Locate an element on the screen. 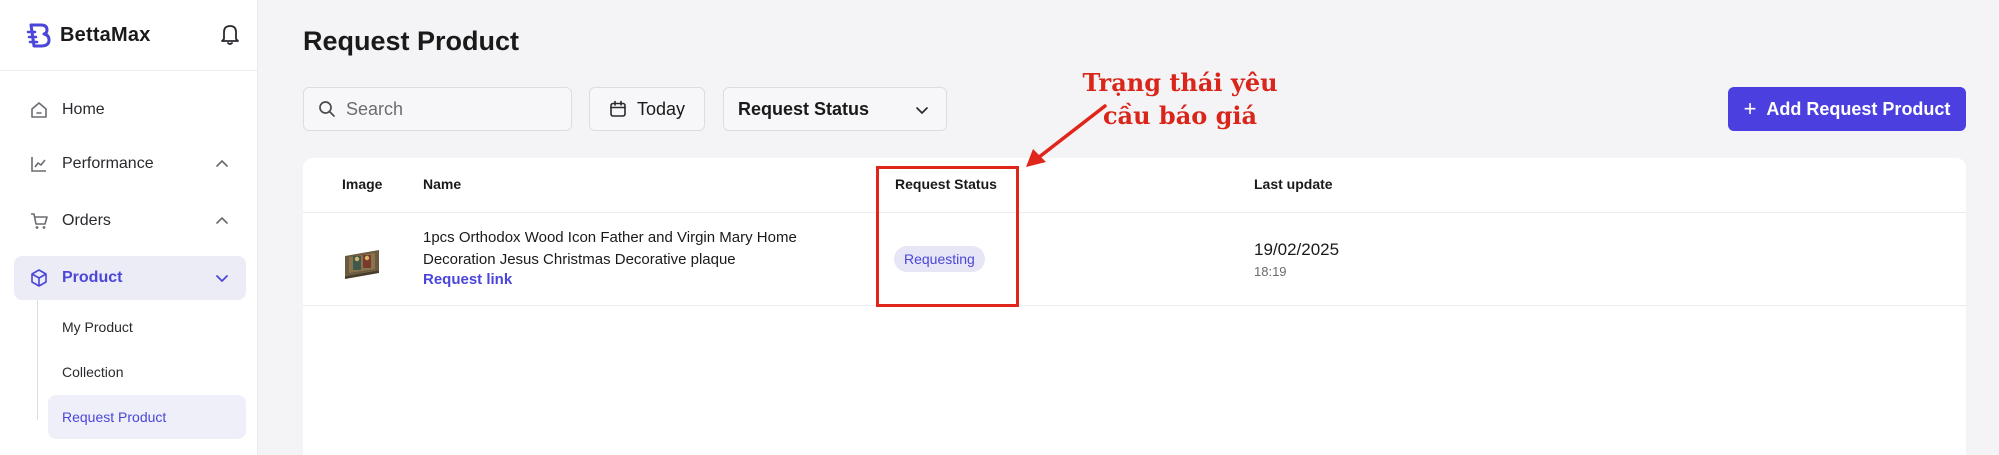 Image resolution: width=1999 pixels, height=455 pixels. column-header-name: Name is located at coordinates (442, 184).